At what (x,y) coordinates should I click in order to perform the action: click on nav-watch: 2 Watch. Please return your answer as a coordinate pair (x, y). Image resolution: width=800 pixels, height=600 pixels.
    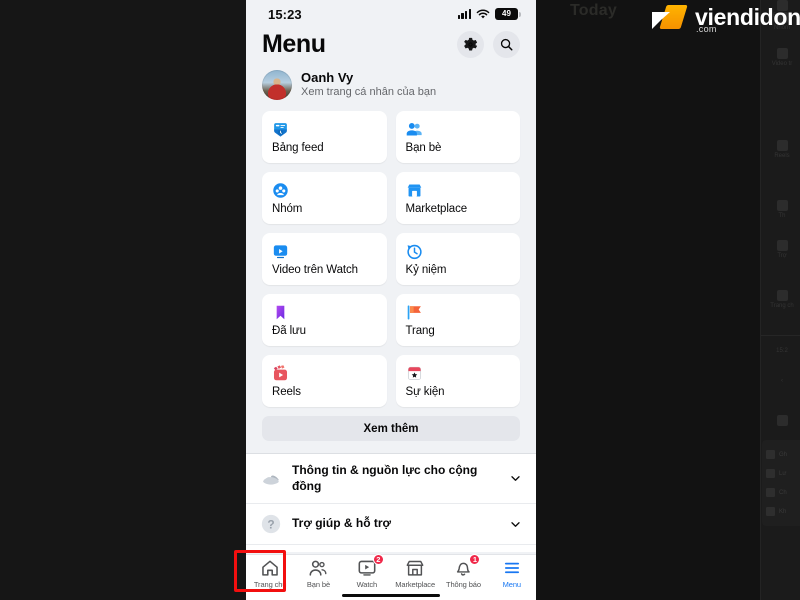
    Looking at the image, I should click on (367, 571).